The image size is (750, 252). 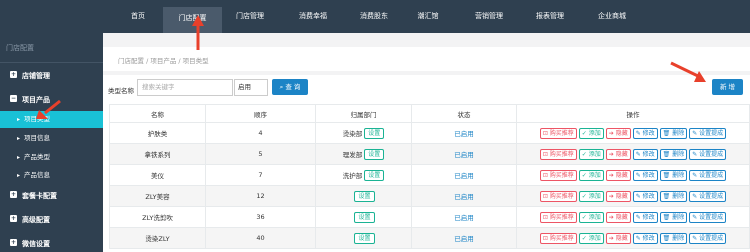 I want to click on cell-department: 理发部 设置, so click(x=363, y=154).